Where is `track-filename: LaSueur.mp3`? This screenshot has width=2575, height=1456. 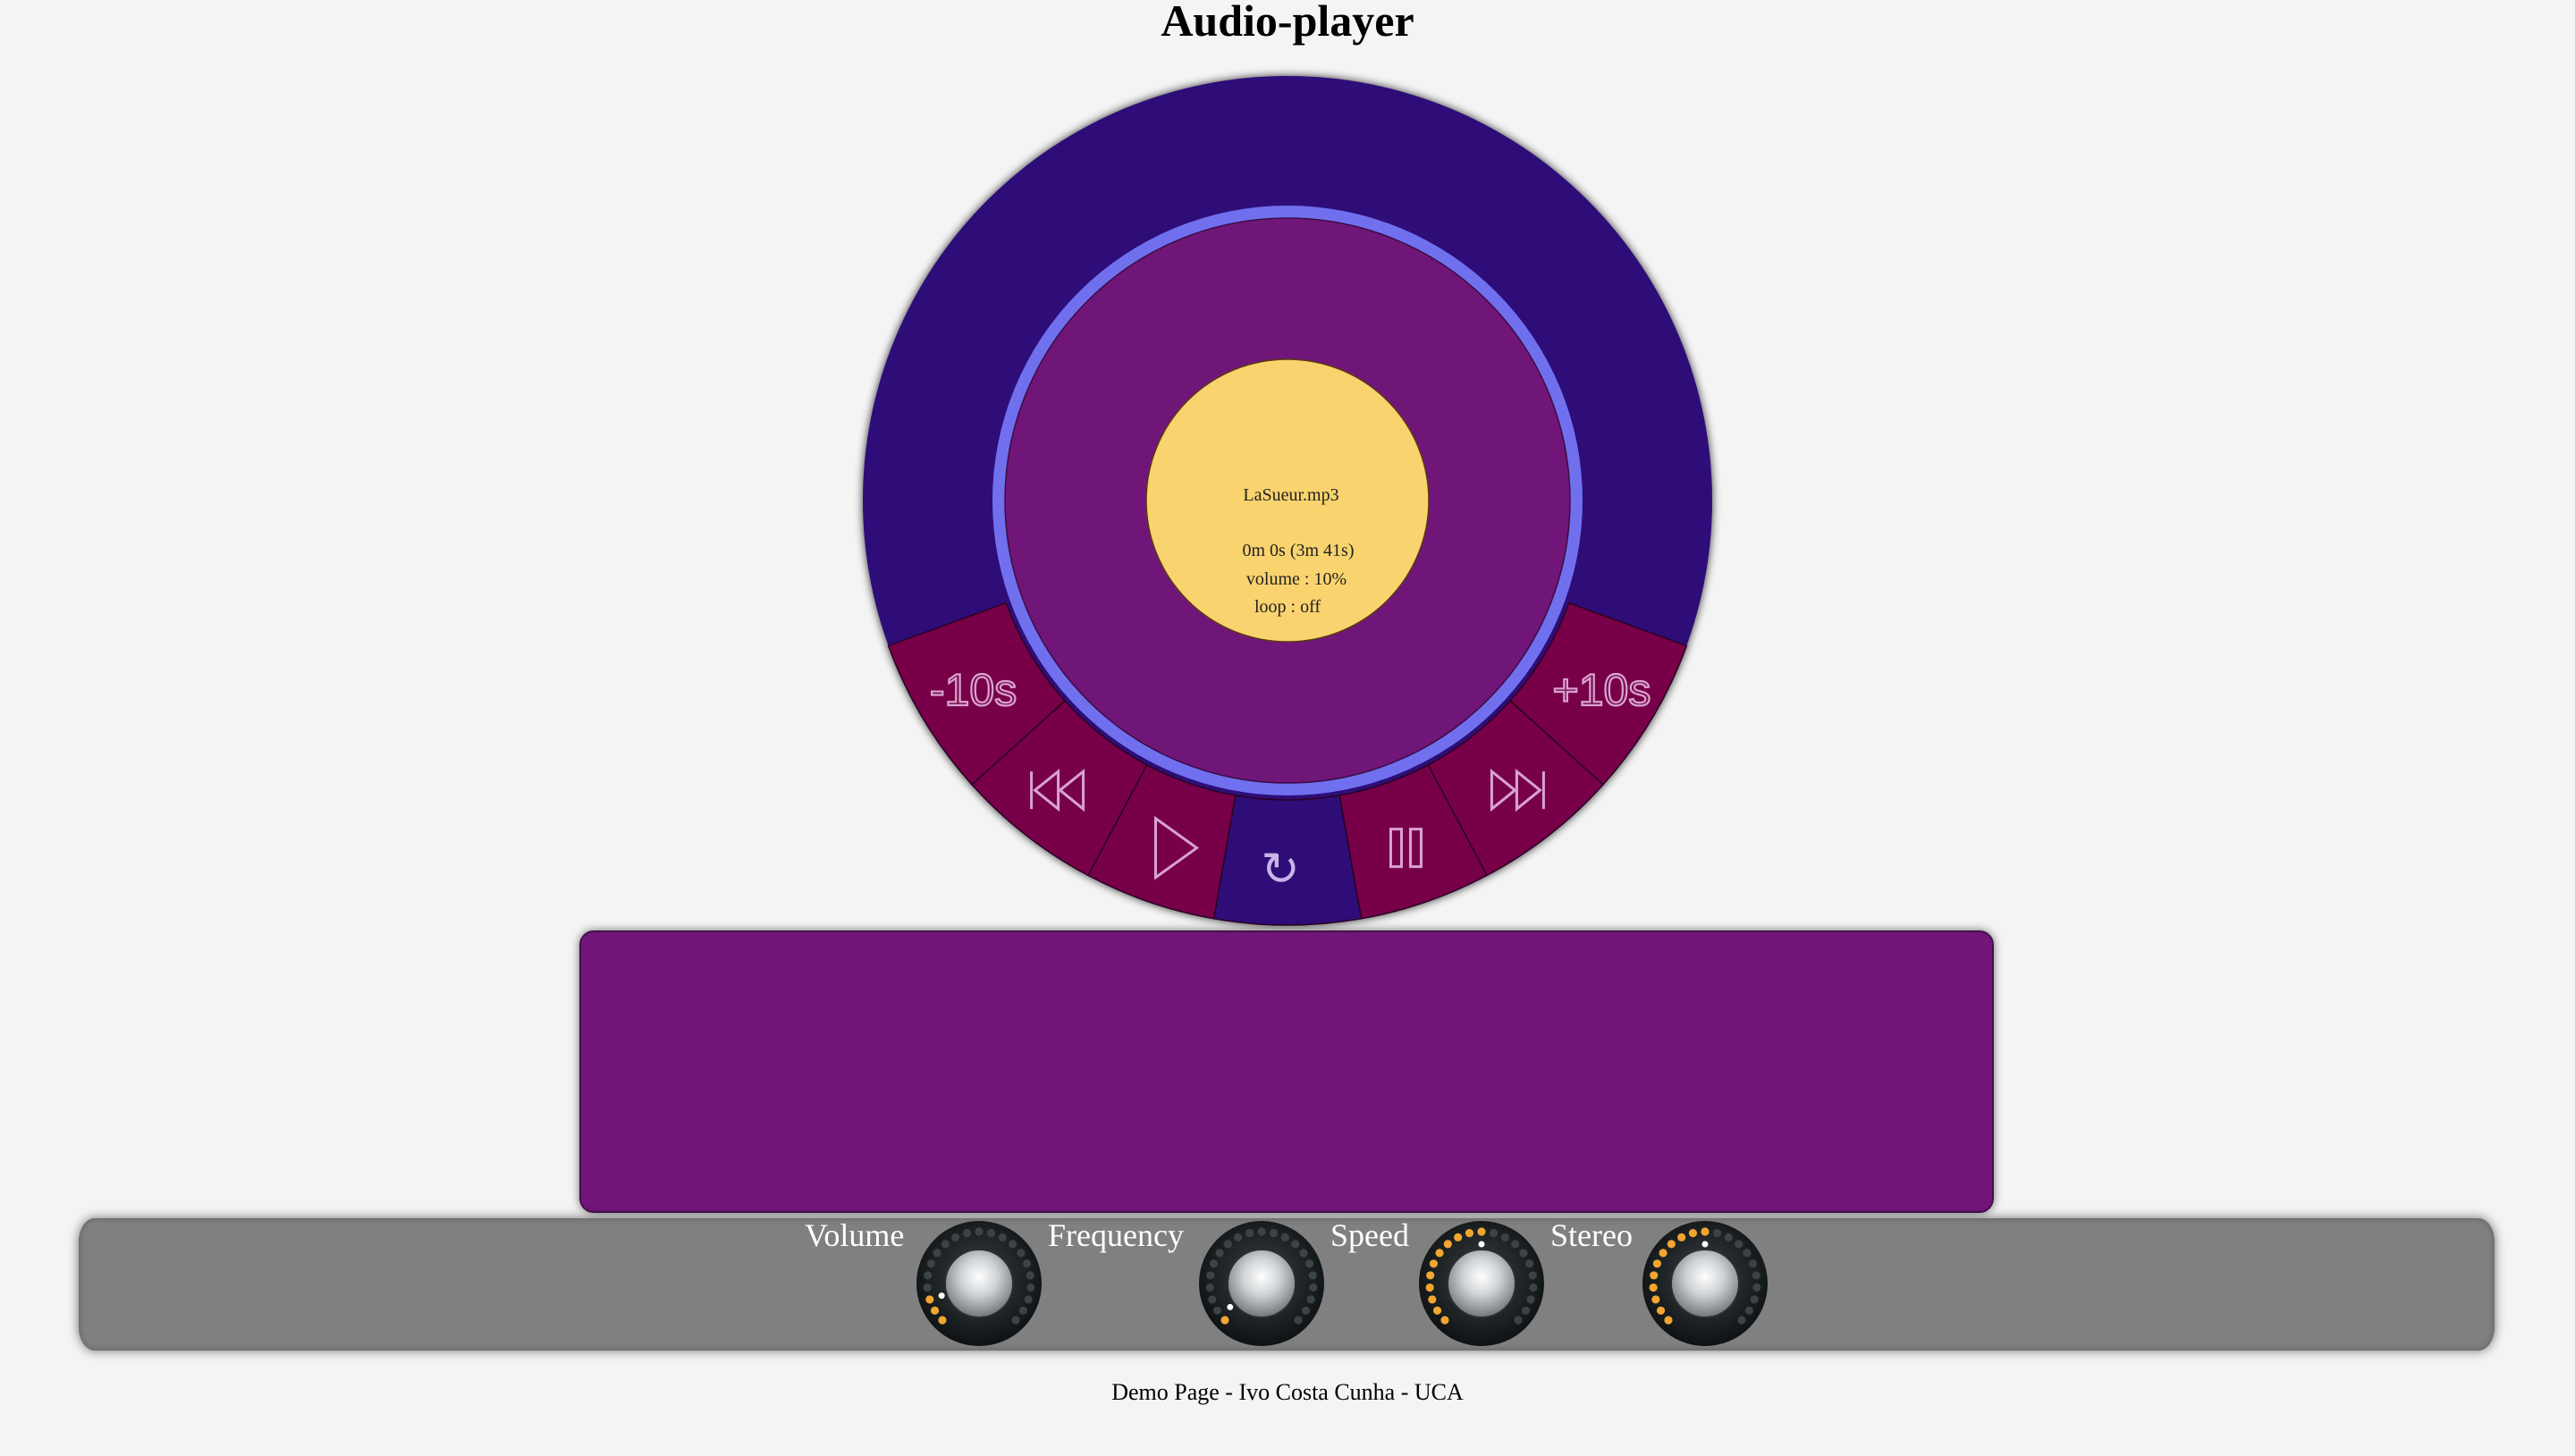 track-filename: LaSueur.mp3 is located at coordinates (1290, 495).